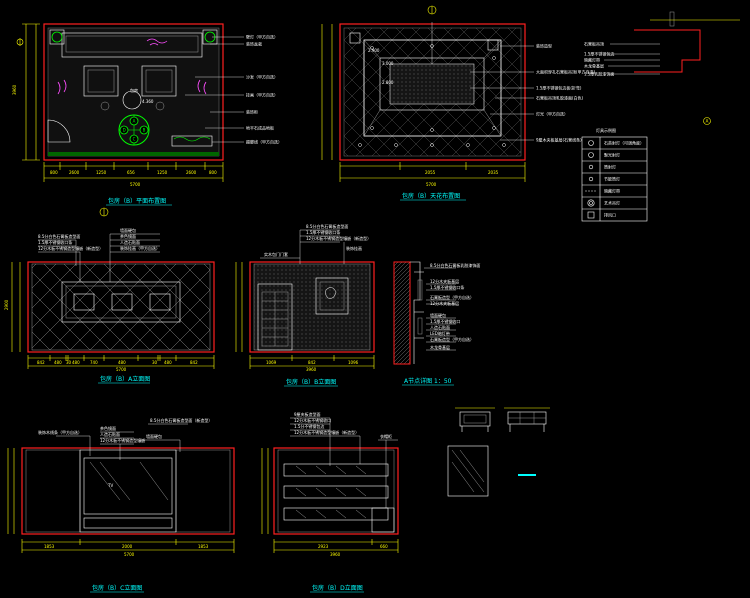 The image size is (750, 598). What do you see at coordinates (140, 248) in the screenshot?
I see `elev-a-label: 装饰挂画（甲方自选）` at bounding box center [140, 248].